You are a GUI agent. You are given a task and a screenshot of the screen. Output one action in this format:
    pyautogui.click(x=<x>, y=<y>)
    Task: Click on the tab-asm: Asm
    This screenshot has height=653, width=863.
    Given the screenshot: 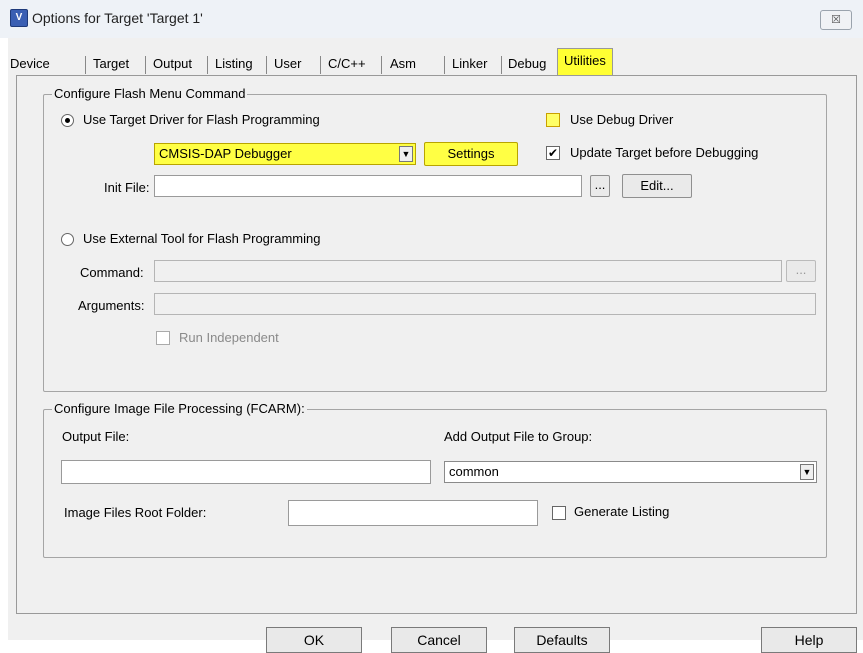 What is the action you would take?
    pyautogui.click(x=403, y=64)
    